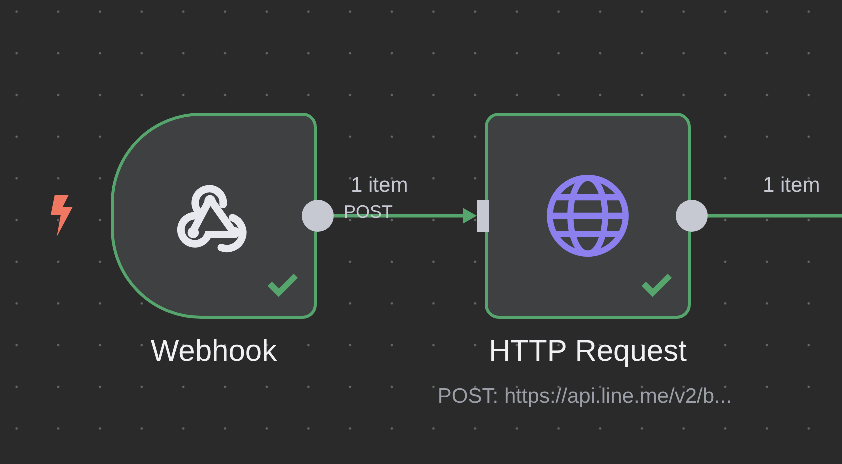 The image size is (842, 464). Describe the element at coordinates (214, 352) in the screenshot. I see `node-title: Webhook` at that location.